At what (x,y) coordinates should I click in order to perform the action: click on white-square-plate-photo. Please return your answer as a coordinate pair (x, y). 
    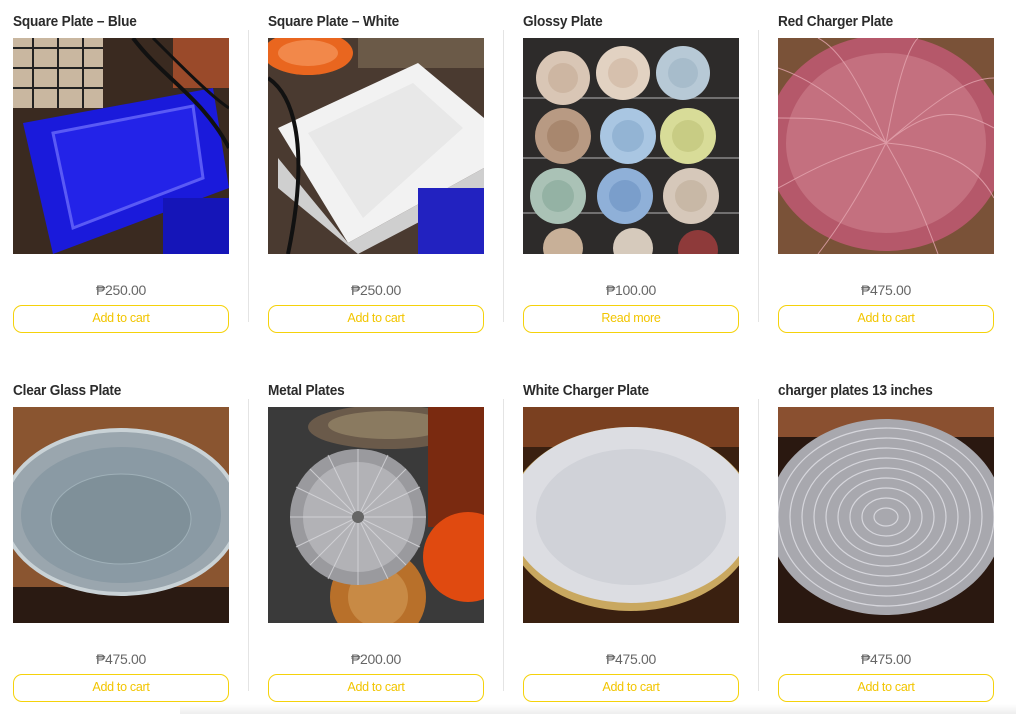
    Looking at the image, I should click on (376, 146).